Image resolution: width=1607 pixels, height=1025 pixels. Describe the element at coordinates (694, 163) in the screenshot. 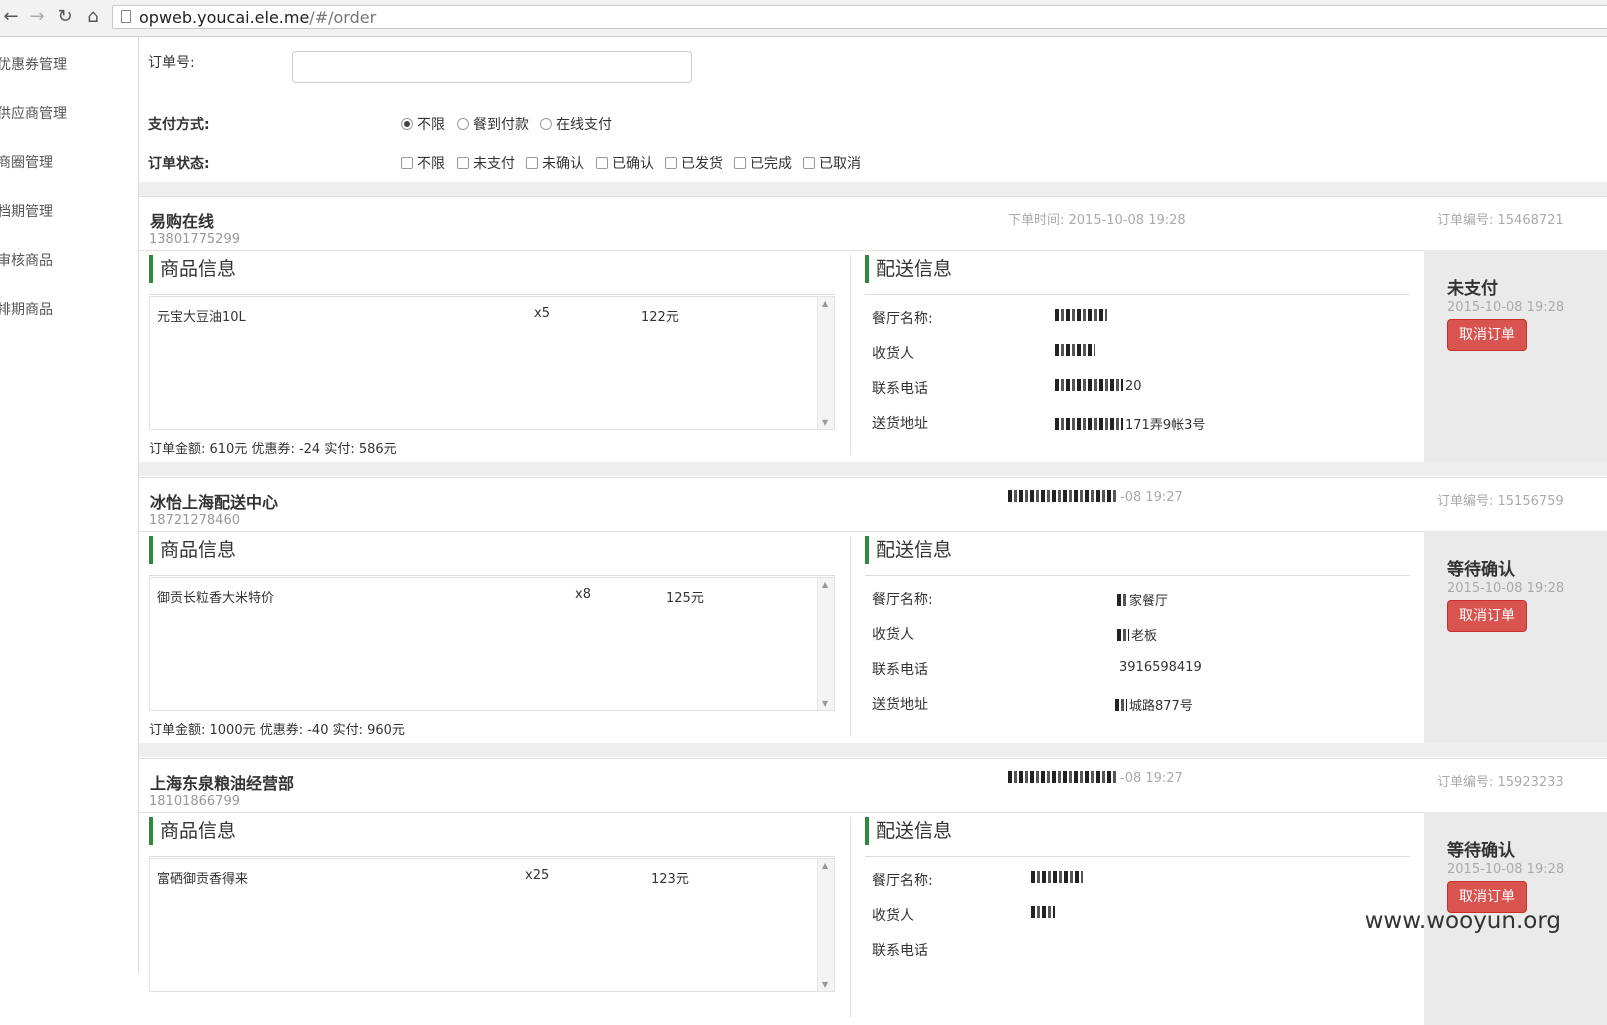

I see `status-option-shipped: 已发货` at that location.